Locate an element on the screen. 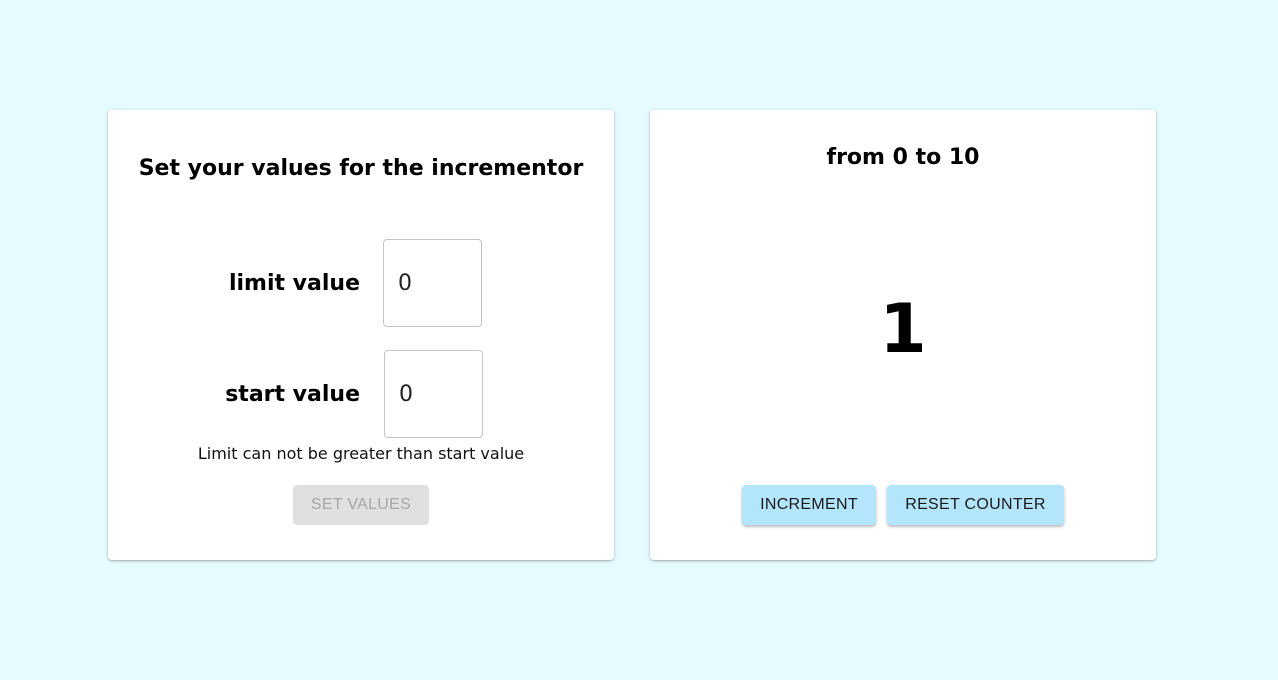  increment-button: INCREMENT is located at coordinates (809, 505).